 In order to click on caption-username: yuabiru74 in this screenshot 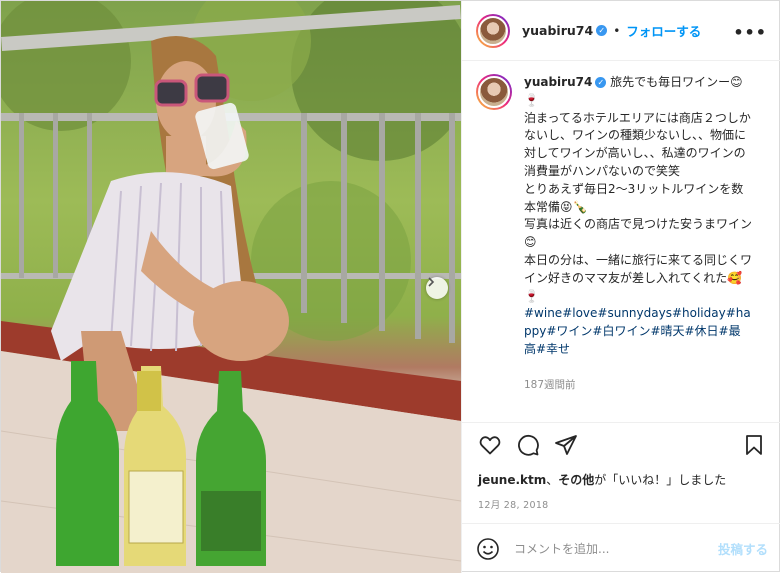, I will do `click(558, 82)`.